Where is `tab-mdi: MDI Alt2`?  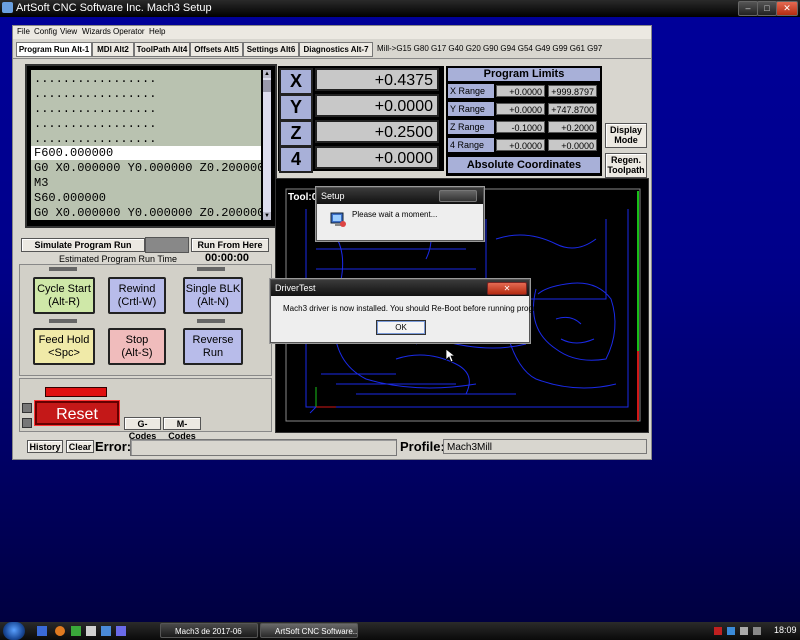
tab-mdi: MDI Alt2 is located at coordinates (113, 49).